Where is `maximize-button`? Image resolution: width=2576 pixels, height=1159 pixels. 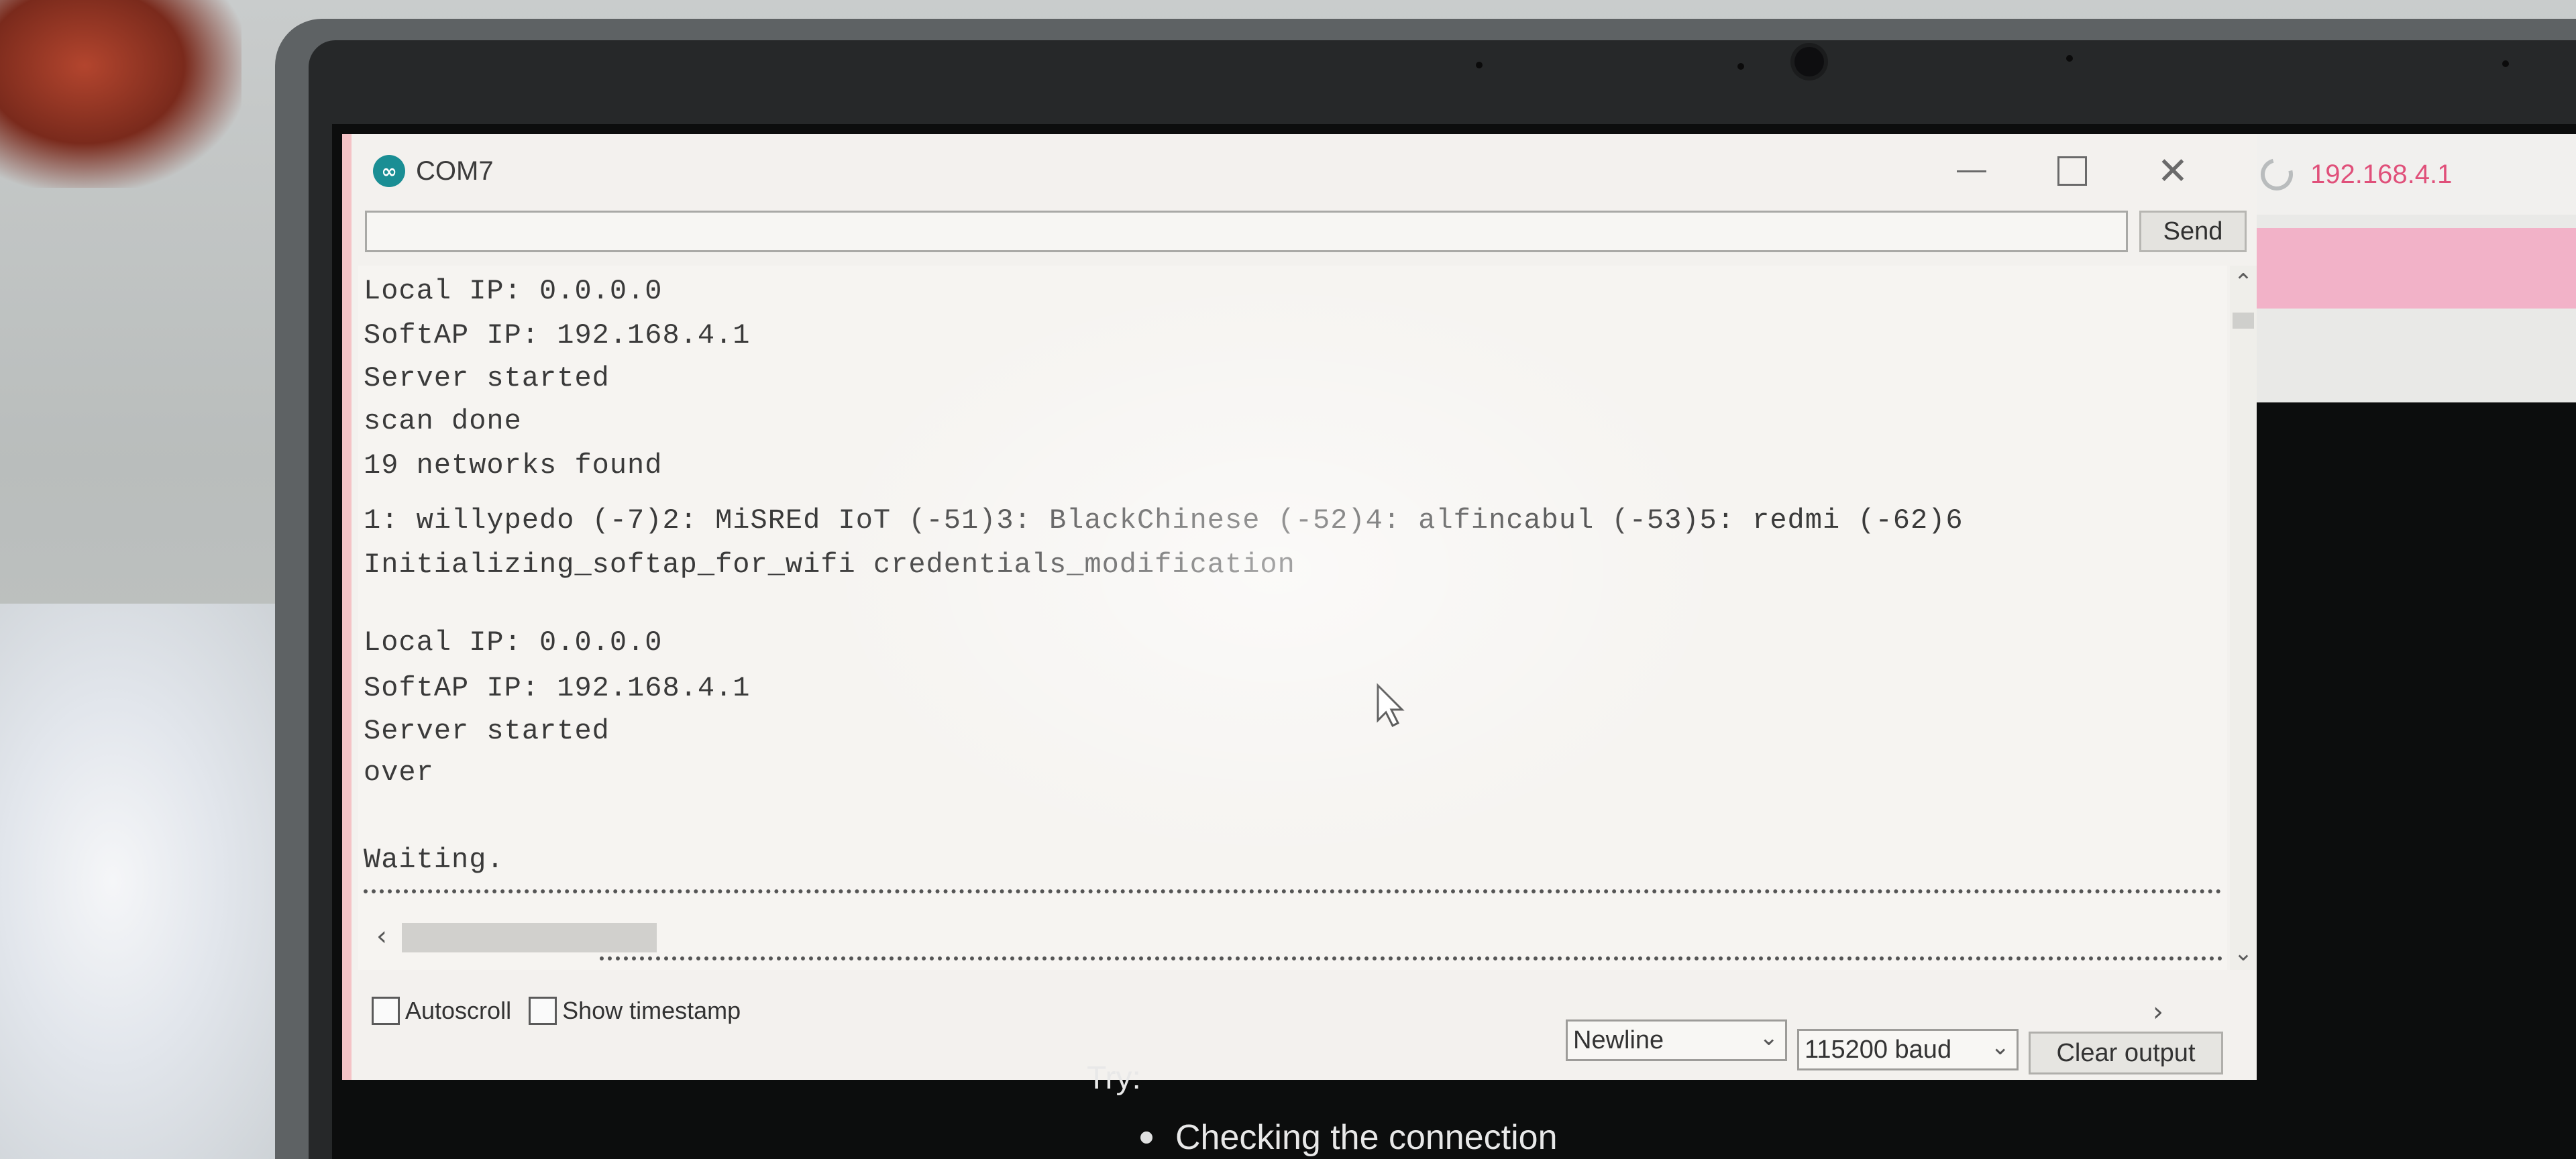 maximize-button is located at coordinates (2072, 171).